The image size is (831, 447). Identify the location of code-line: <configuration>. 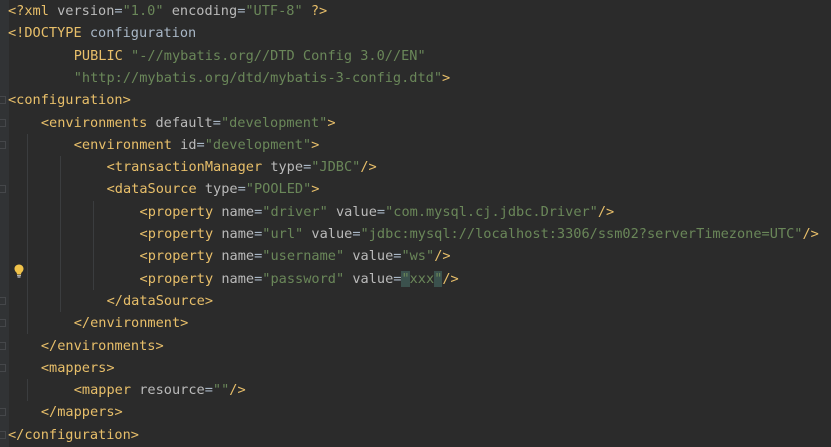
(69, 100).